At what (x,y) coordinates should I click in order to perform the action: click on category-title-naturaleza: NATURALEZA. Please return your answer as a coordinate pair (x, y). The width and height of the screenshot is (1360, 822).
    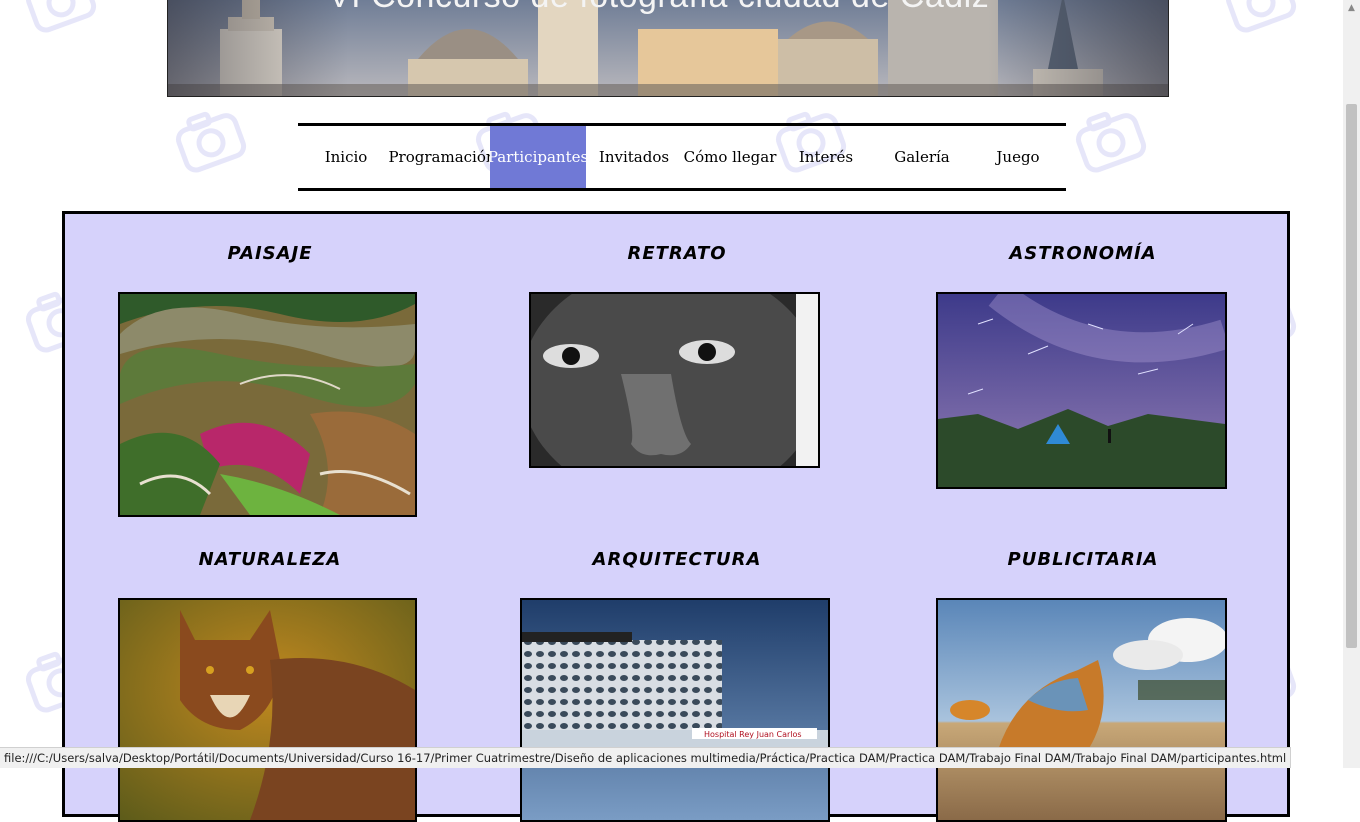
    Looking at the image, I should click on (270, 559).